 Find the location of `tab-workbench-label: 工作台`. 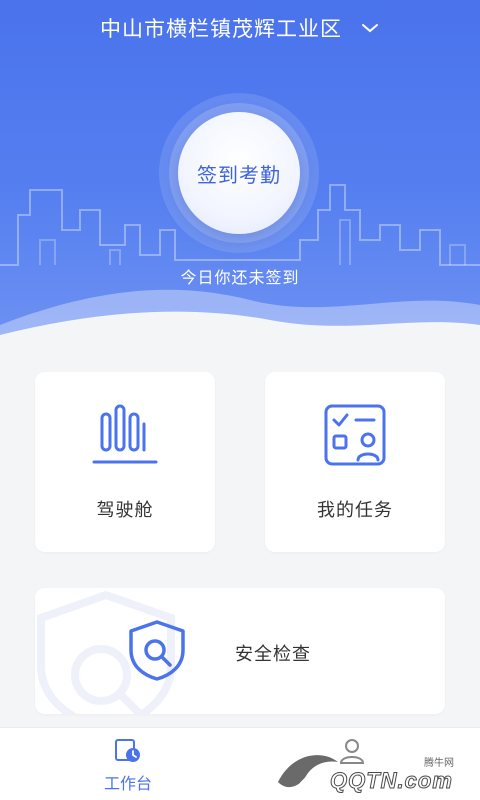

tab-workbench-label: 工作台 is located at coordinates (127, 783).